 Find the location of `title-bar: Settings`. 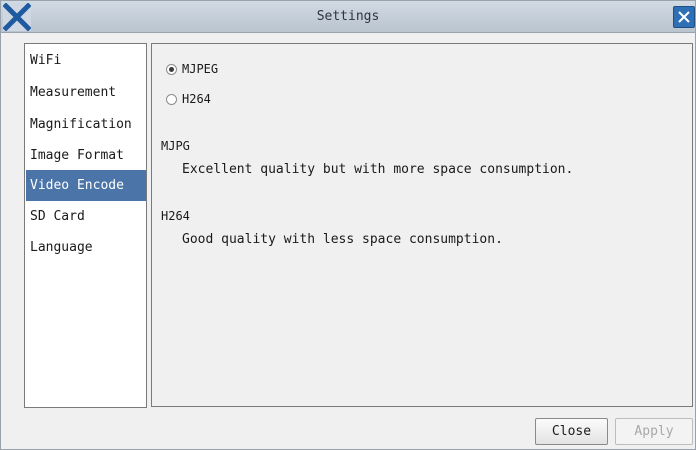

title-bar: Settings is located at coordinates (348, 17).